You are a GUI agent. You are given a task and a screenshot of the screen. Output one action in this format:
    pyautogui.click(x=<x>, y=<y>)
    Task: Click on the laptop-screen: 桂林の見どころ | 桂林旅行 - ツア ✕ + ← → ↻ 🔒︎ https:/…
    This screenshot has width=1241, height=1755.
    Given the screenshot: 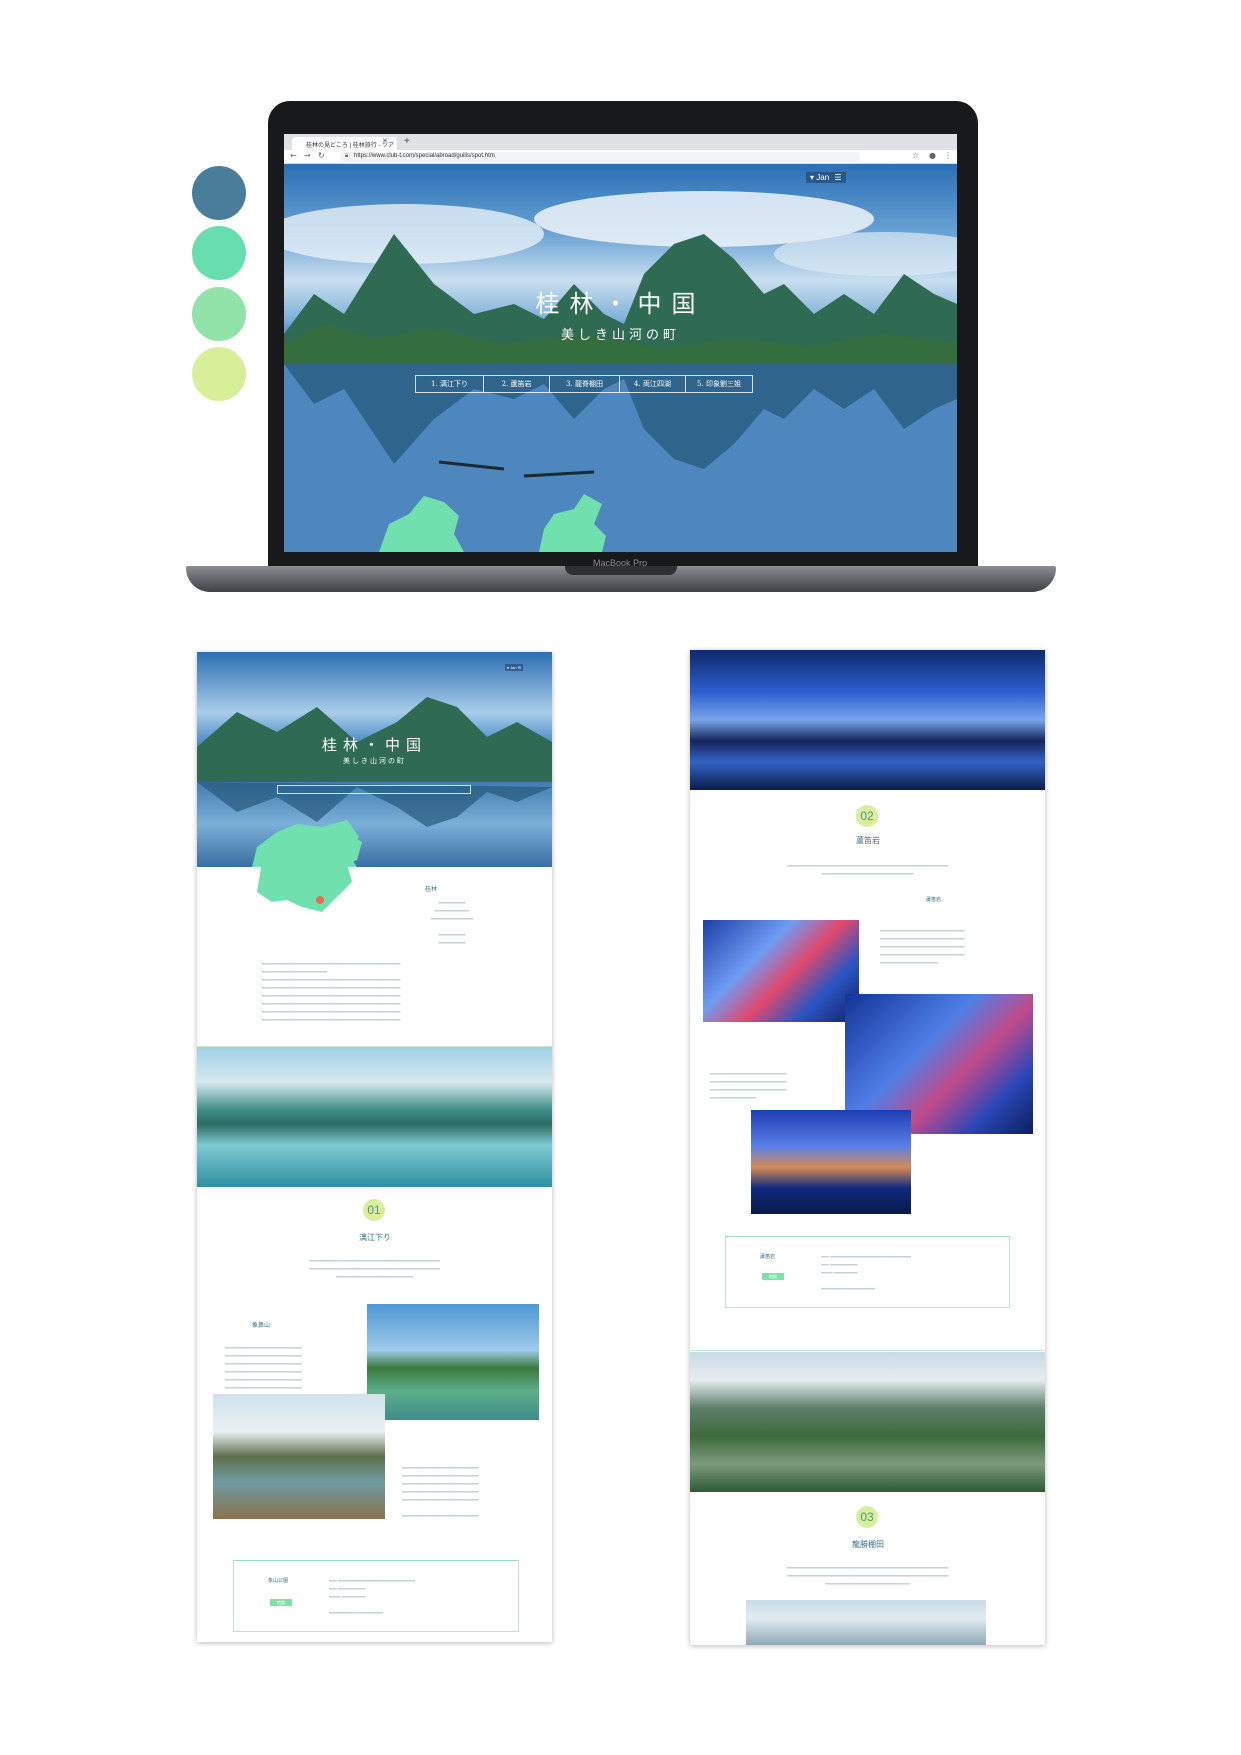 What is the action you would take?
    pyautogui.click(x=620, y=343)
    